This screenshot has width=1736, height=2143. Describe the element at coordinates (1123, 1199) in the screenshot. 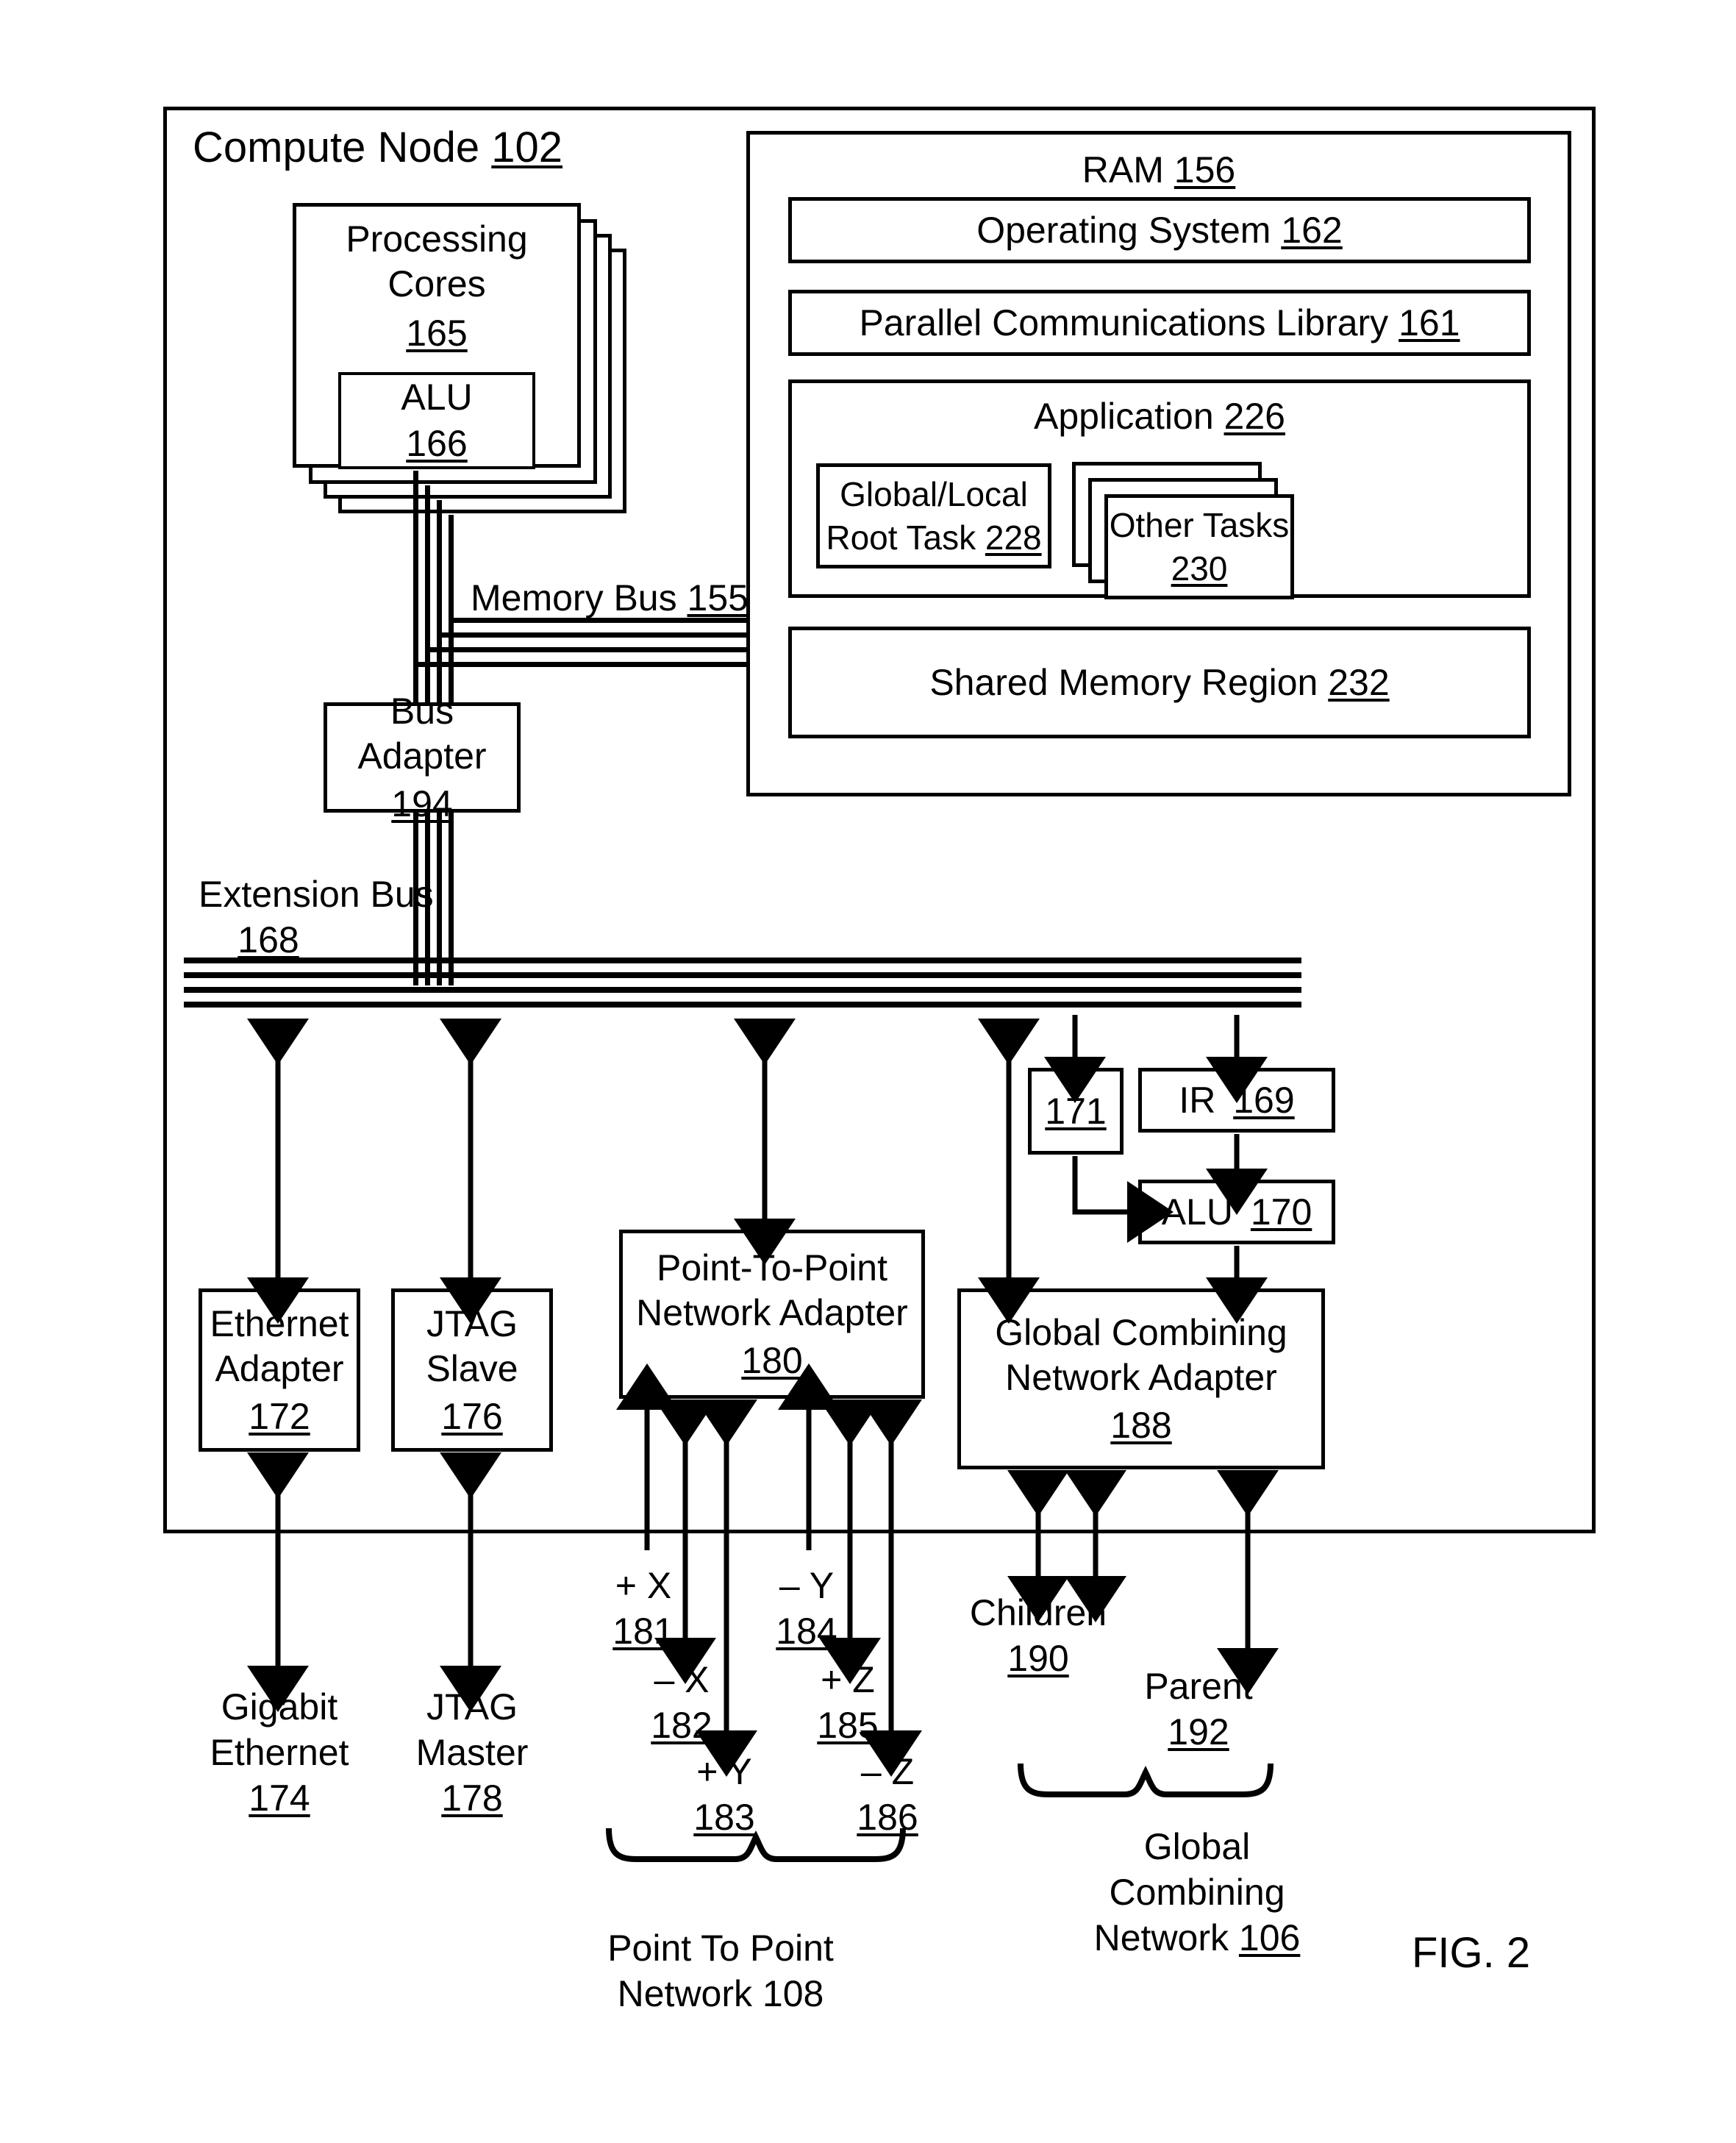

I see `arrow-171-alu` at that location.